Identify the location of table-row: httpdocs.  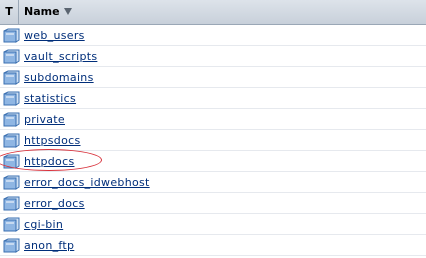
(213, 161).